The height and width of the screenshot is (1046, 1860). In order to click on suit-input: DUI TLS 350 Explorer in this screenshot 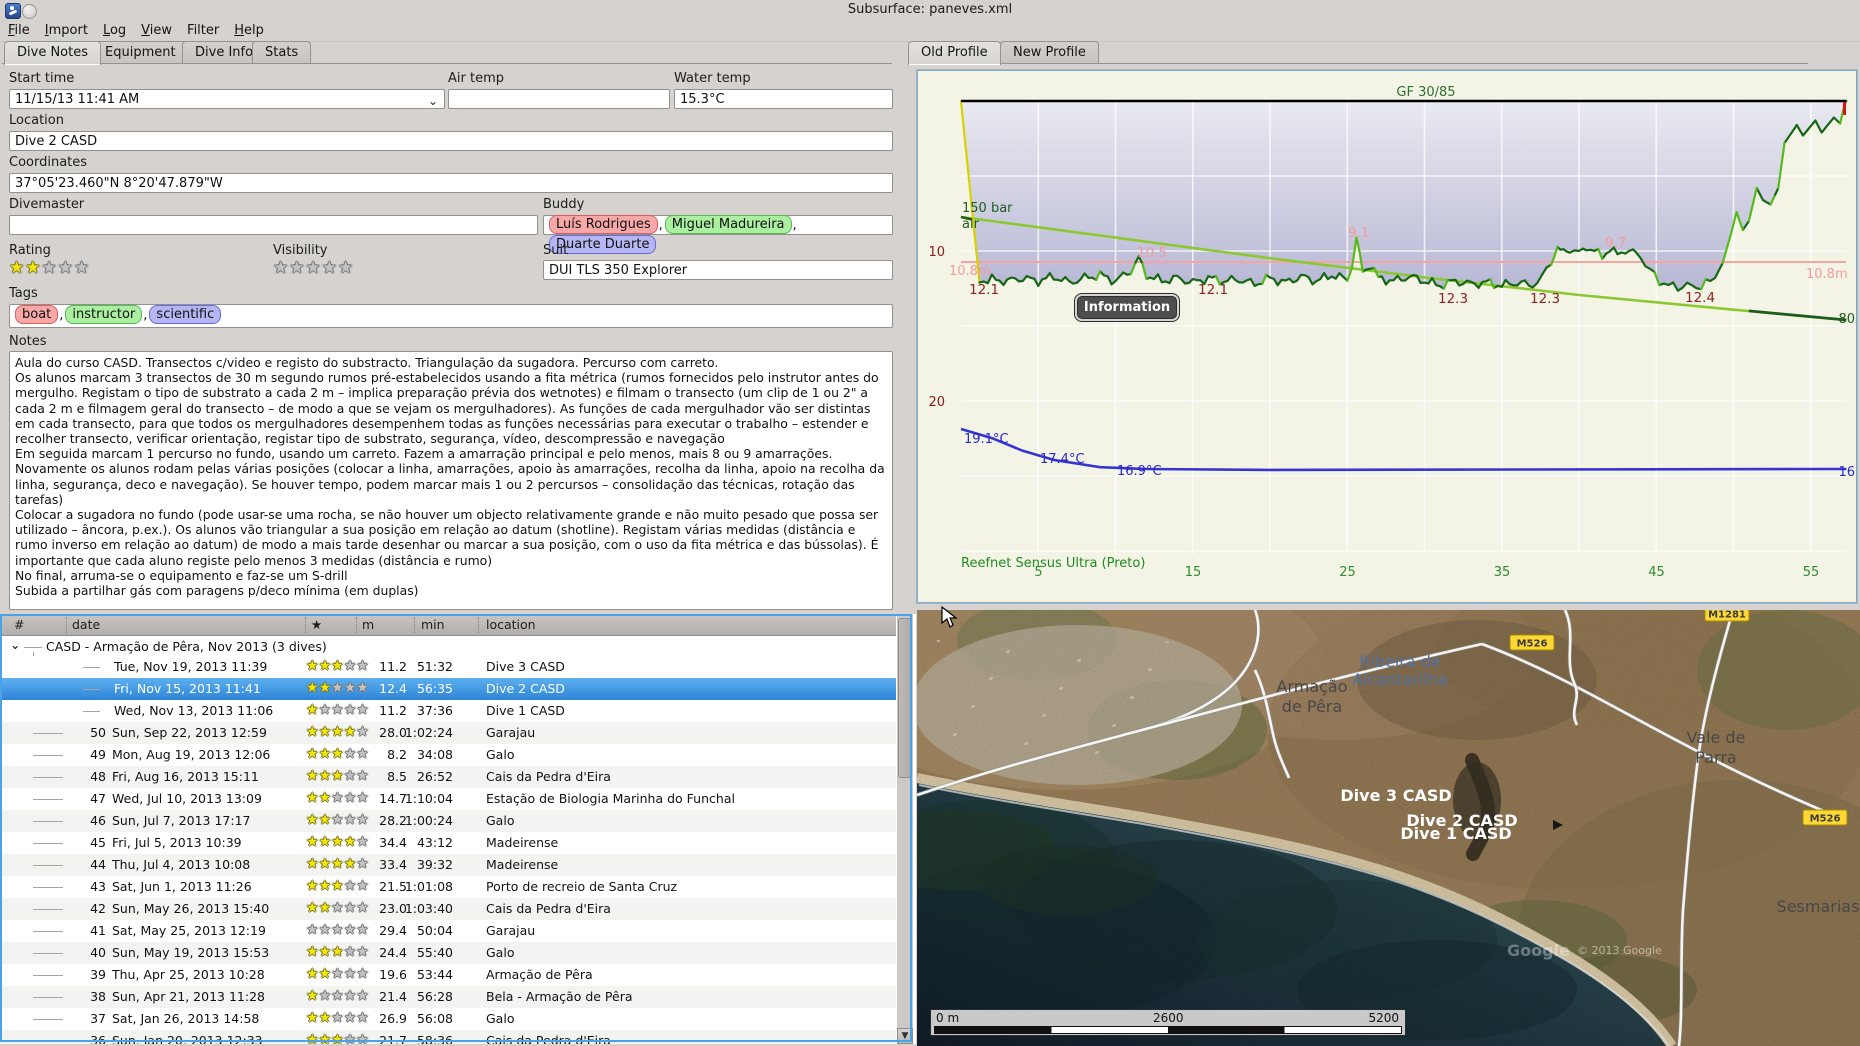, I will do `click(718, 270)`.